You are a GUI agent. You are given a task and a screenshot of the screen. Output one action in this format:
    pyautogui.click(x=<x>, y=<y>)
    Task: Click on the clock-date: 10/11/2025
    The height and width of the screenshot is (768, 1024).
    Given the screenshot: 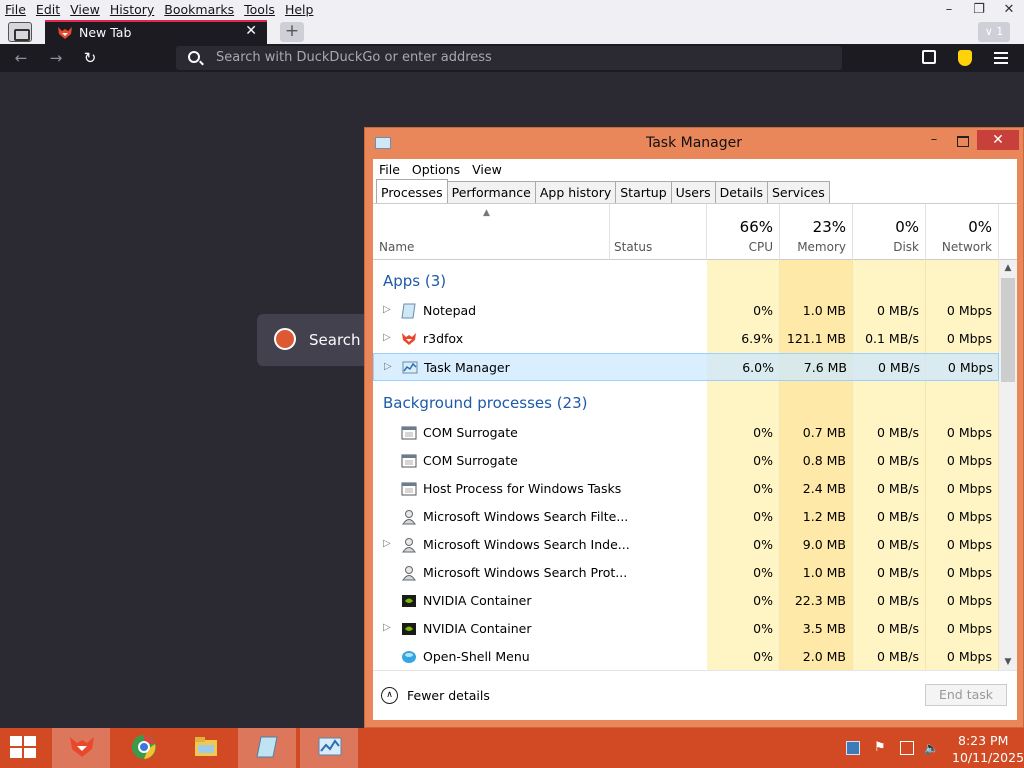 What is the action you would take?
    pyautogui.click(x=988, y=757)
    